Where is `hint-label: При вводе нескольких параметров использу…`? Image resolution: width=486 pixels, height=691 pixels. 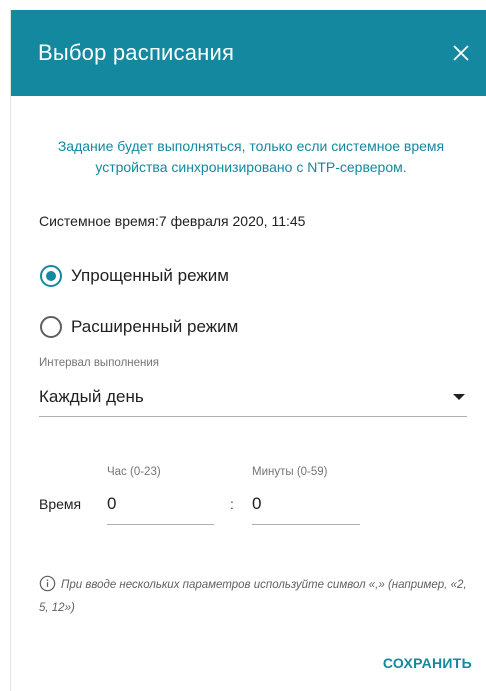
hint-label: При вводе нескольких параметров использу… is located at coordinates (253, 596).